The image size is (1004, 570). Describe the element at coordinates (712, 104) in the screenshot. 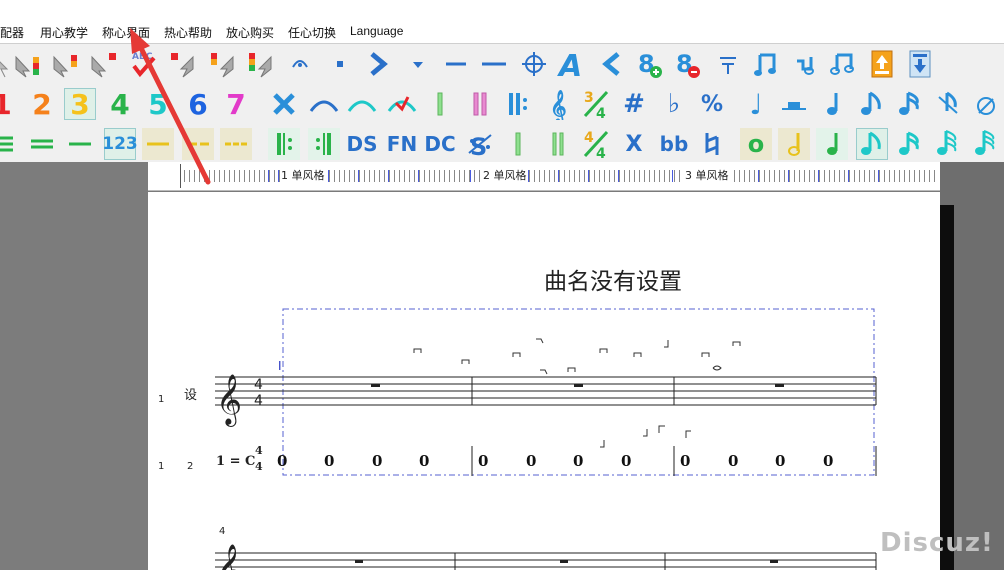

I see `percent-button: %` at that location.